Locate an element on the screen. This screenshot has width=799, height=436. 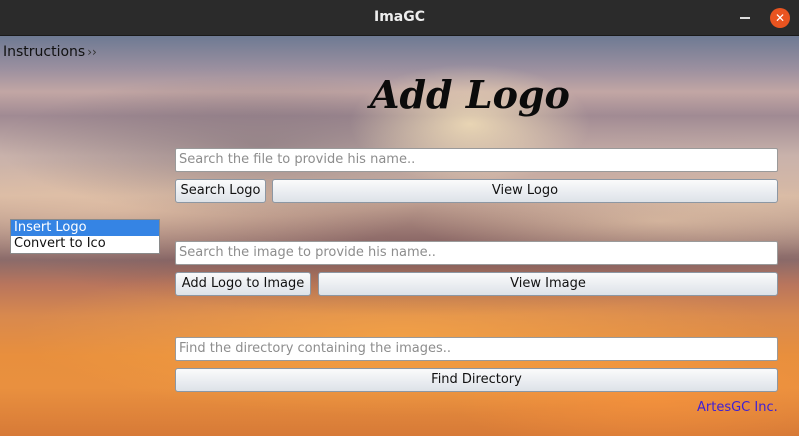
close-icon: ✕ is located at coordinates (780, 18).